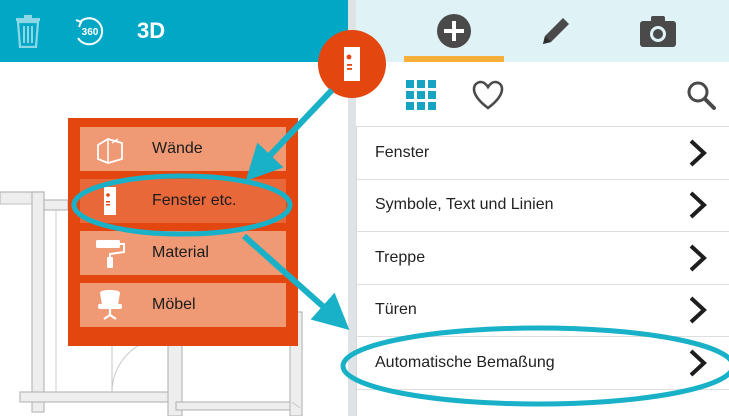 The image size is (729, 416). Describe the element at coordinates (28, 31) in the screenshot. I see `trash-icon` at that location.